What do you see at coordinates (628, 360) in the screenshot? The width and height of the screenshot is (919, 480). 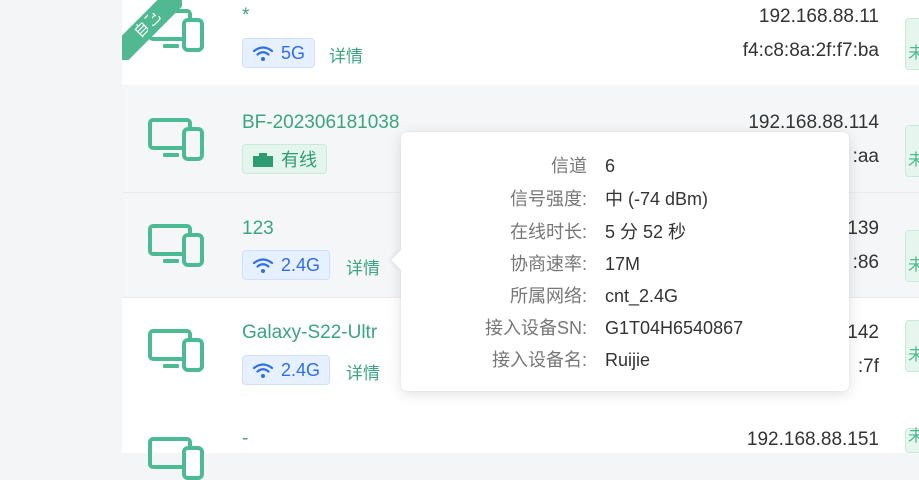 I see `tooltip-value: Ruijie` at bounding box center [628, 360].